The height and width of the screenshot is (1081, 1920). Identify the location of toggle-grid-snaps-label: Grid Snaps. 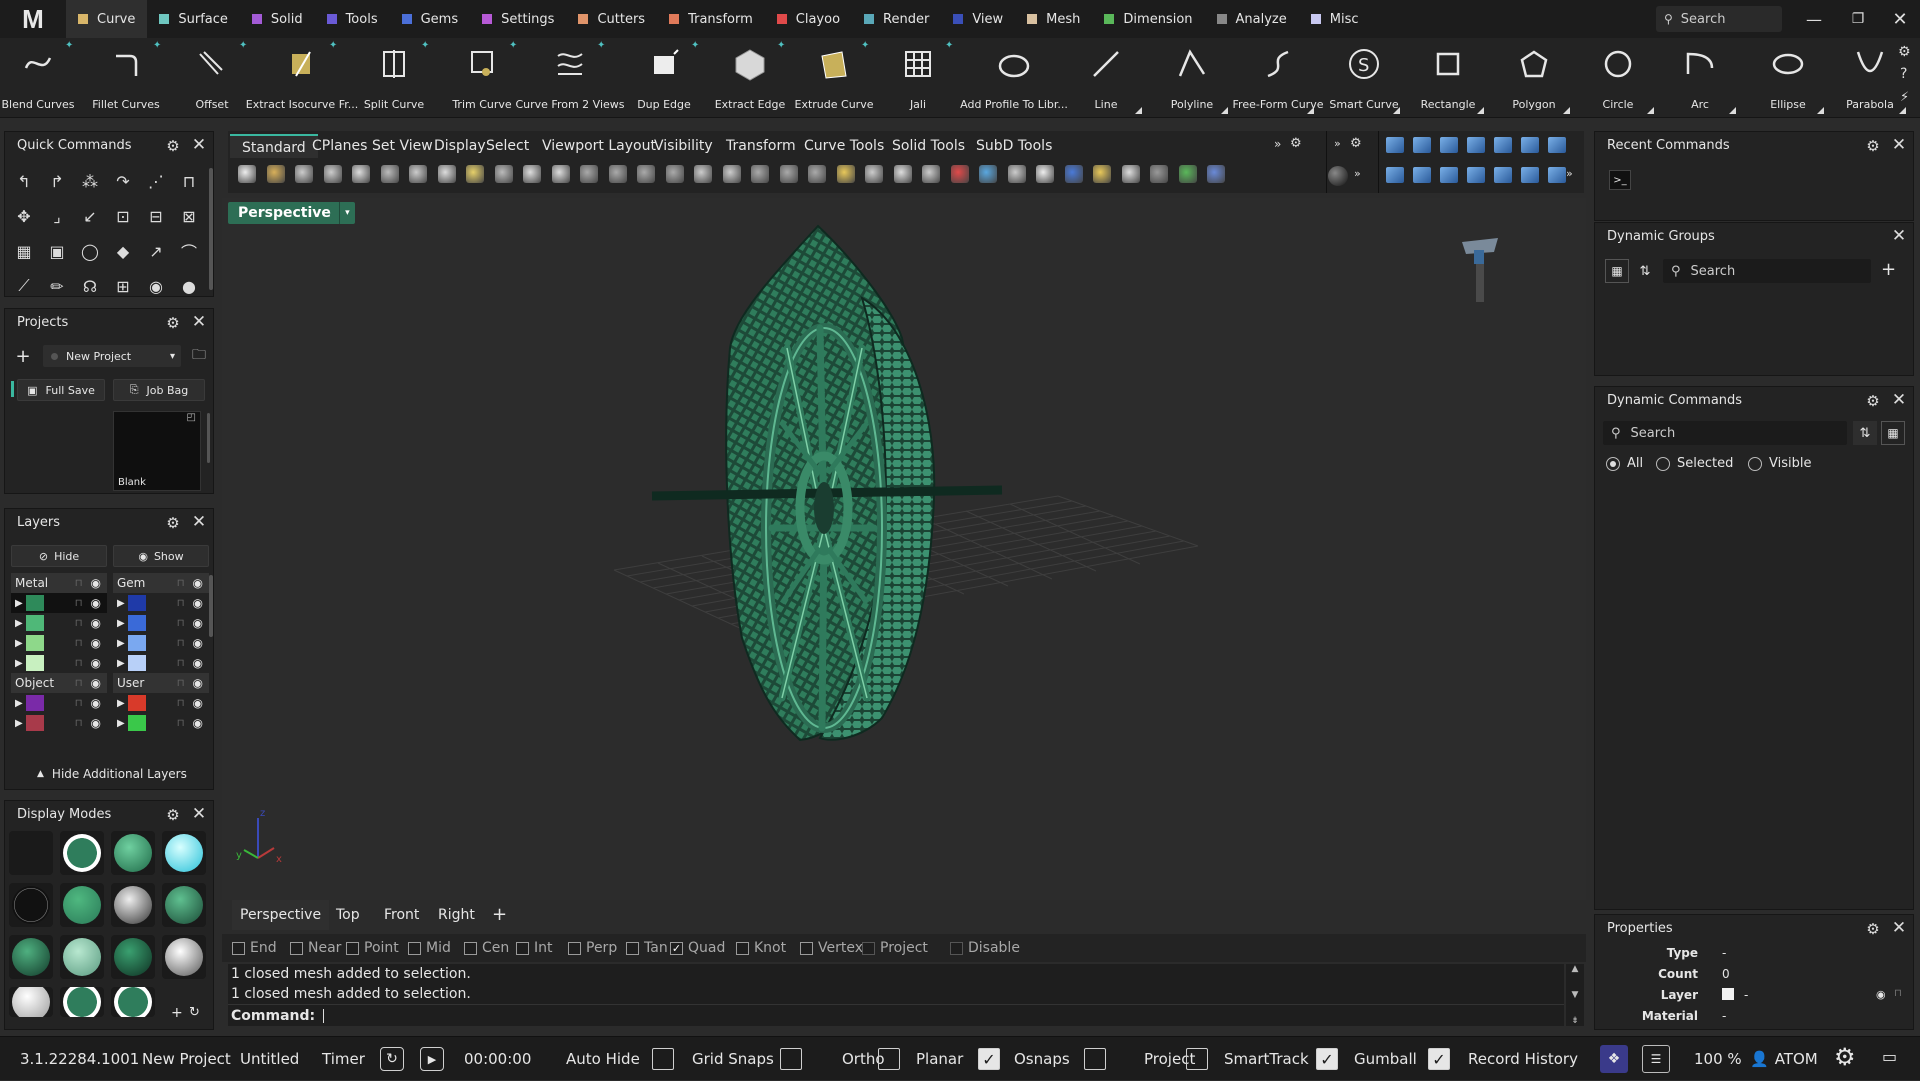
(733, 1059).